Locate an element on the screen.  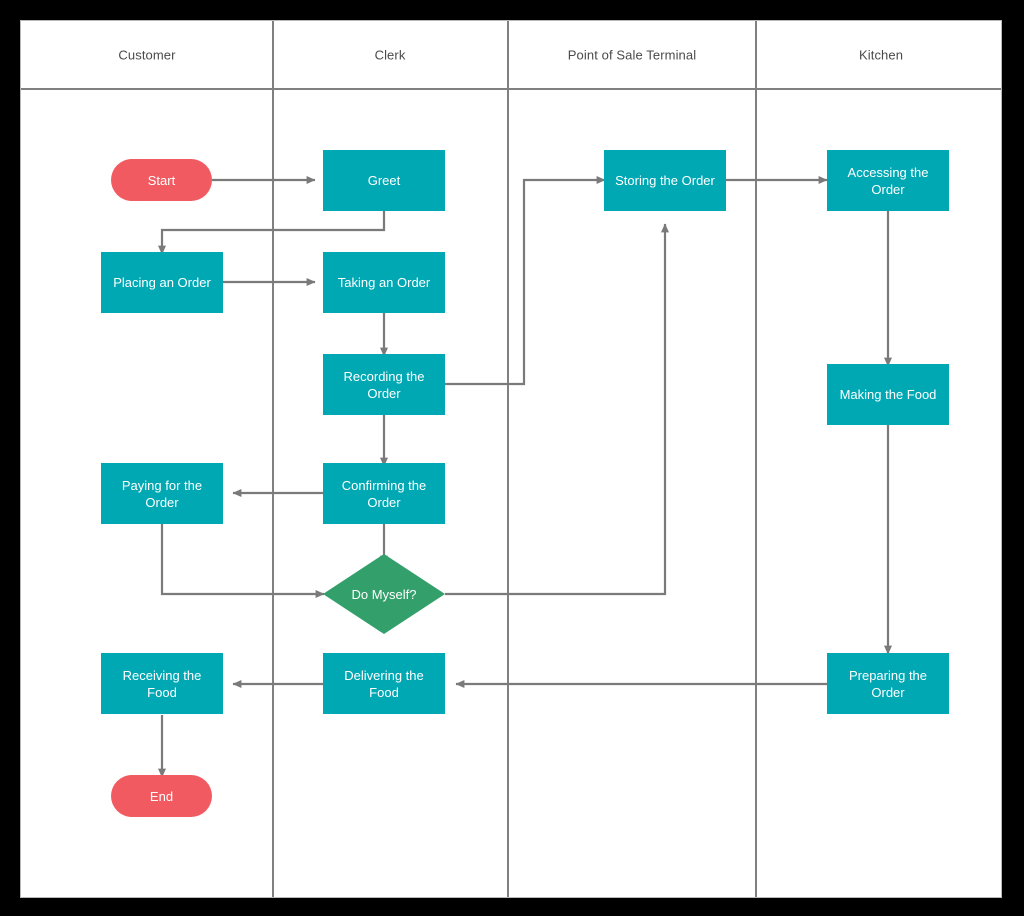
node-paying-for-the-order: Paying for the Order is located at coordinates (162, 493).